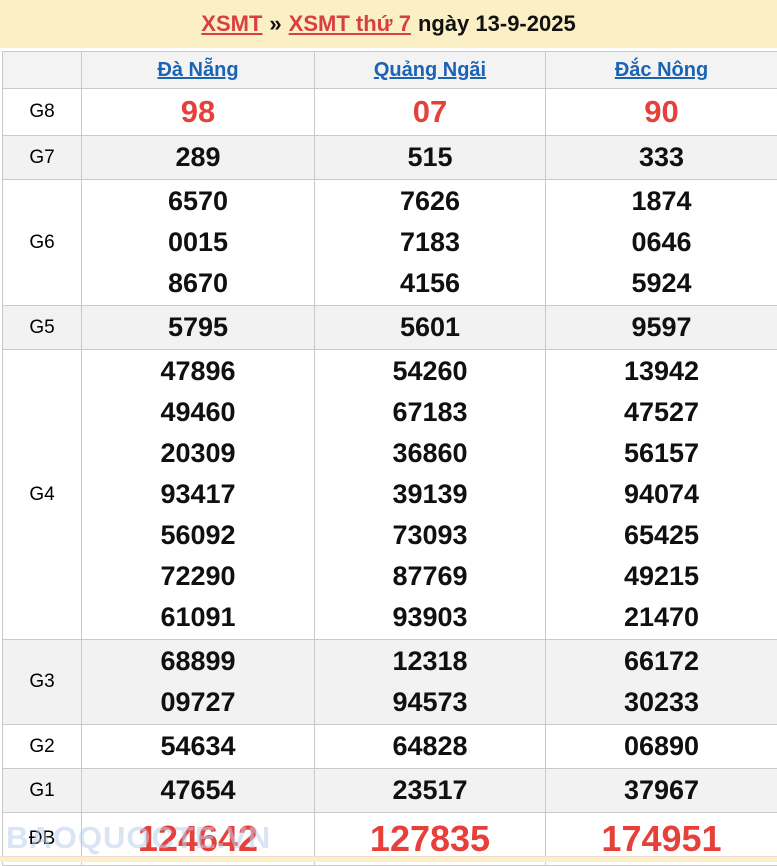  I want to click on prize-number: 98, so click(198, 112).